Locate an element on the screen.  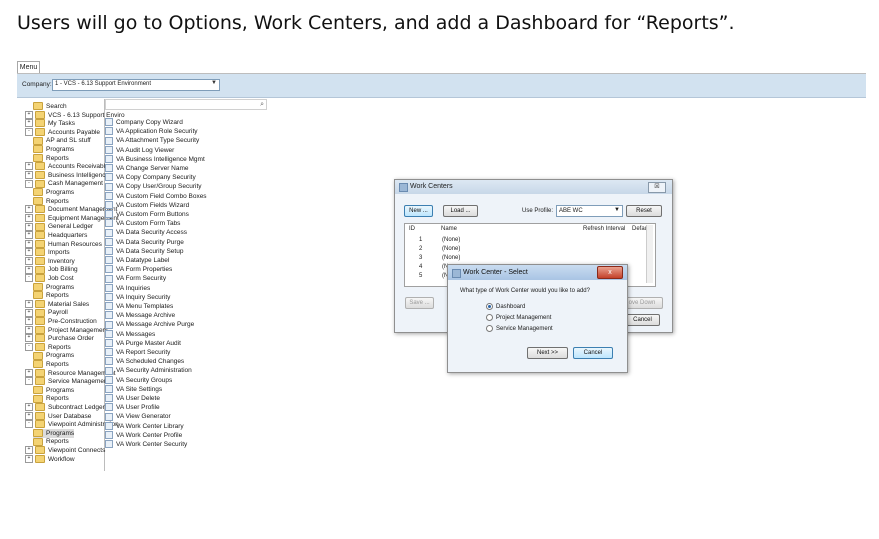
program-list-item: VA Audit Log Viewer is located at coordinates (139, 150).